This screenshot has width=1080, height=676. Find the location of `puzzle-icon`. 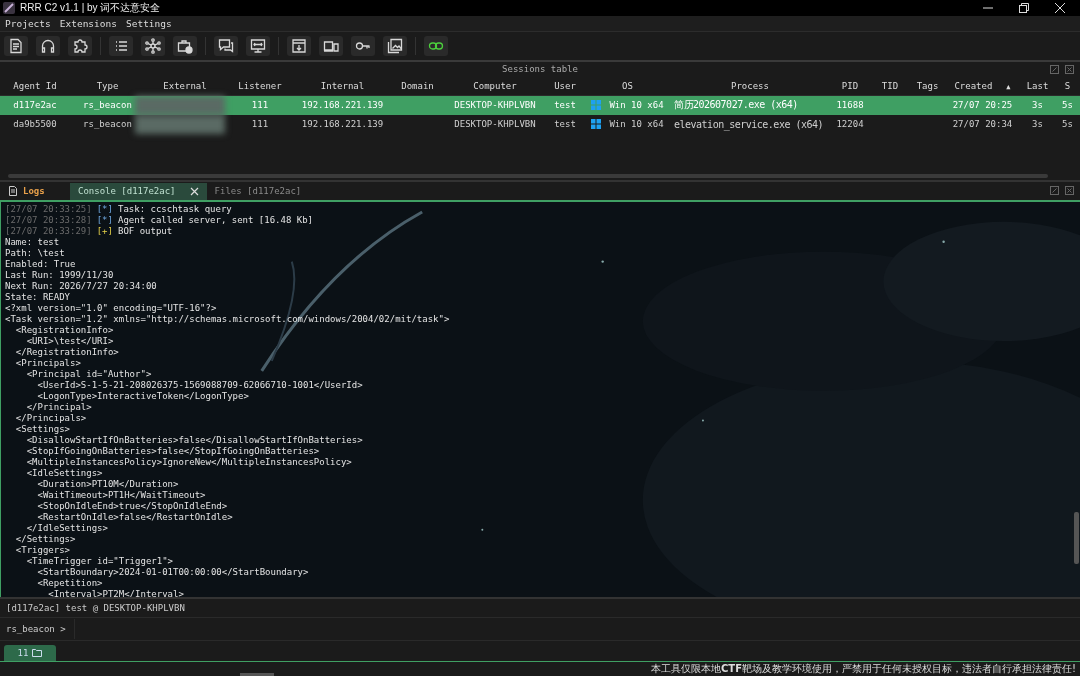

puzzle-icon is located at coordinates (80, 45).